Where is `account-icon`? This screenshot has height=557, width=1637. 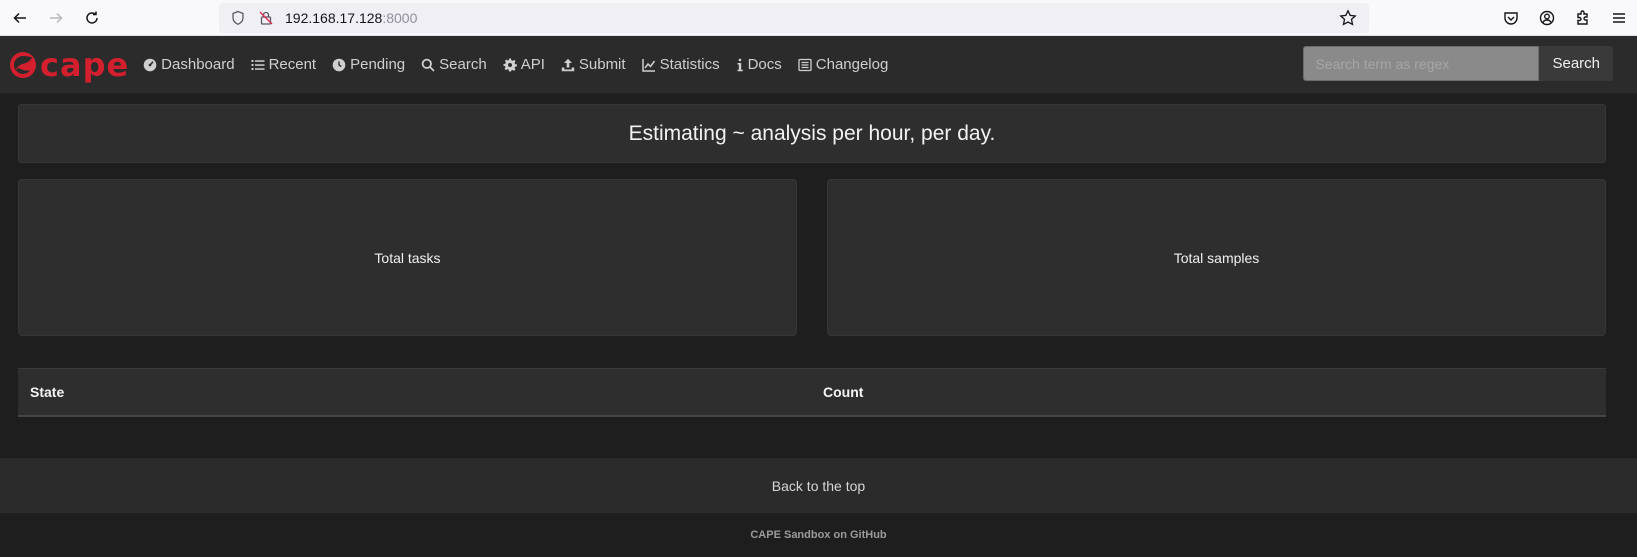
account-icon is located at coordinates (1547, 18).